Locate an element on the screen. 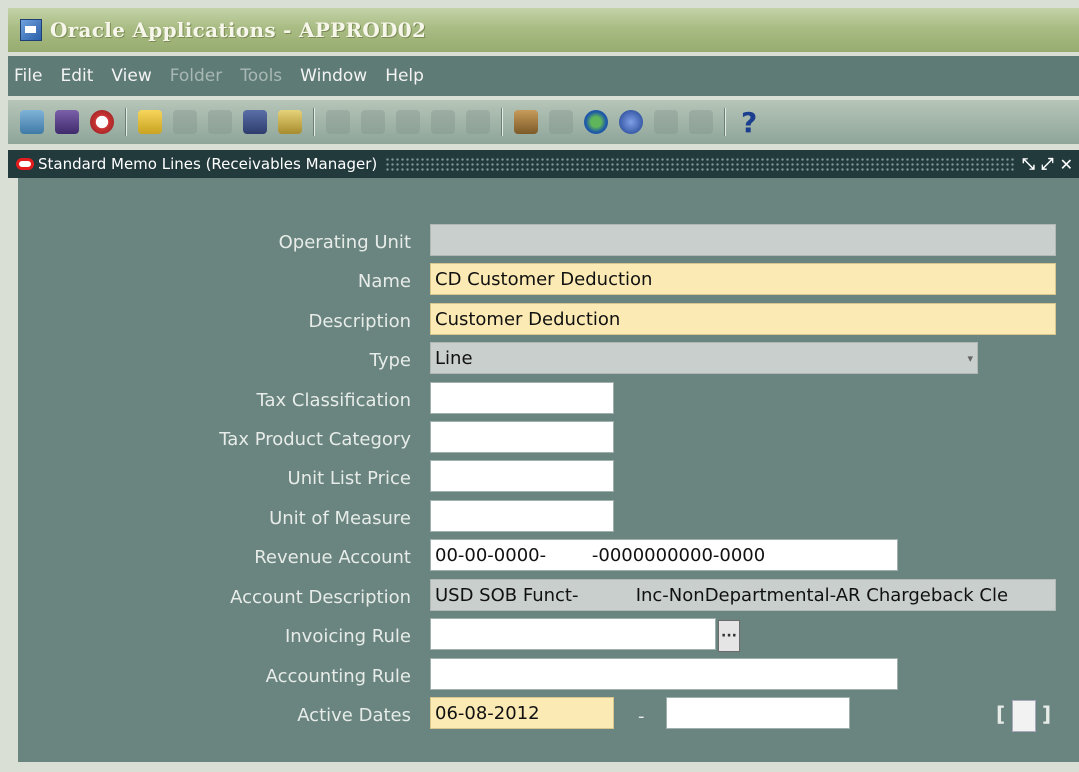 The height and width of the screenshot is (772, 1079). type-value: Line is located at coordinates (454, 358).